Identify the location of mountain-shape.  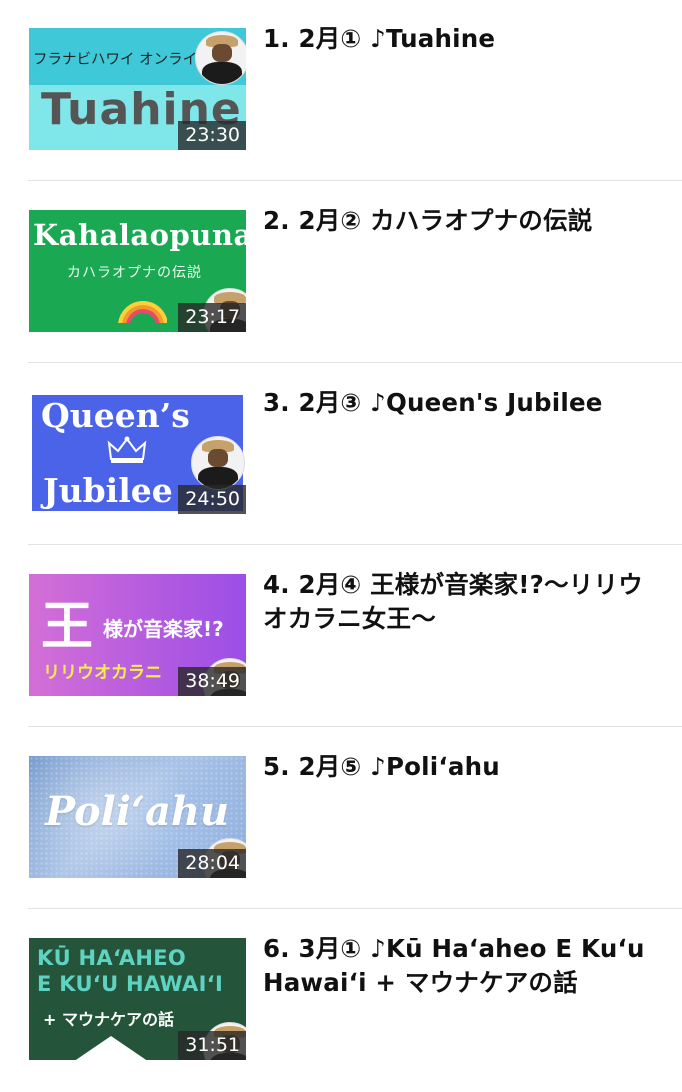
(111, 1048).